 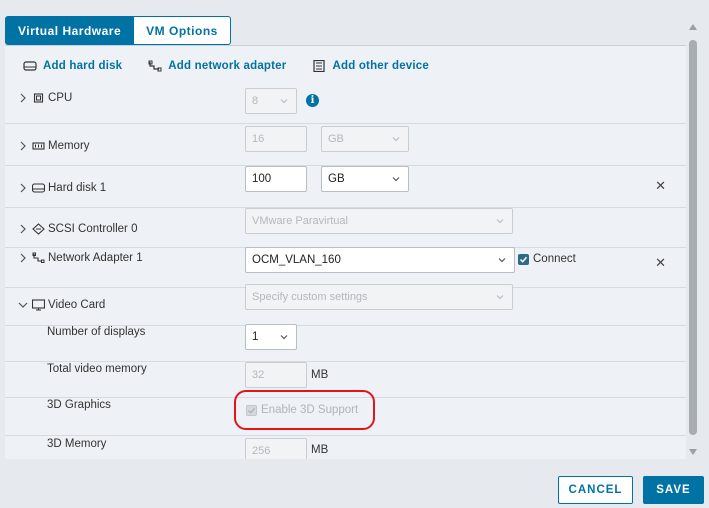 I want to click on add-network-adapter-button: Add network adapter, so click(x=217, y=66).